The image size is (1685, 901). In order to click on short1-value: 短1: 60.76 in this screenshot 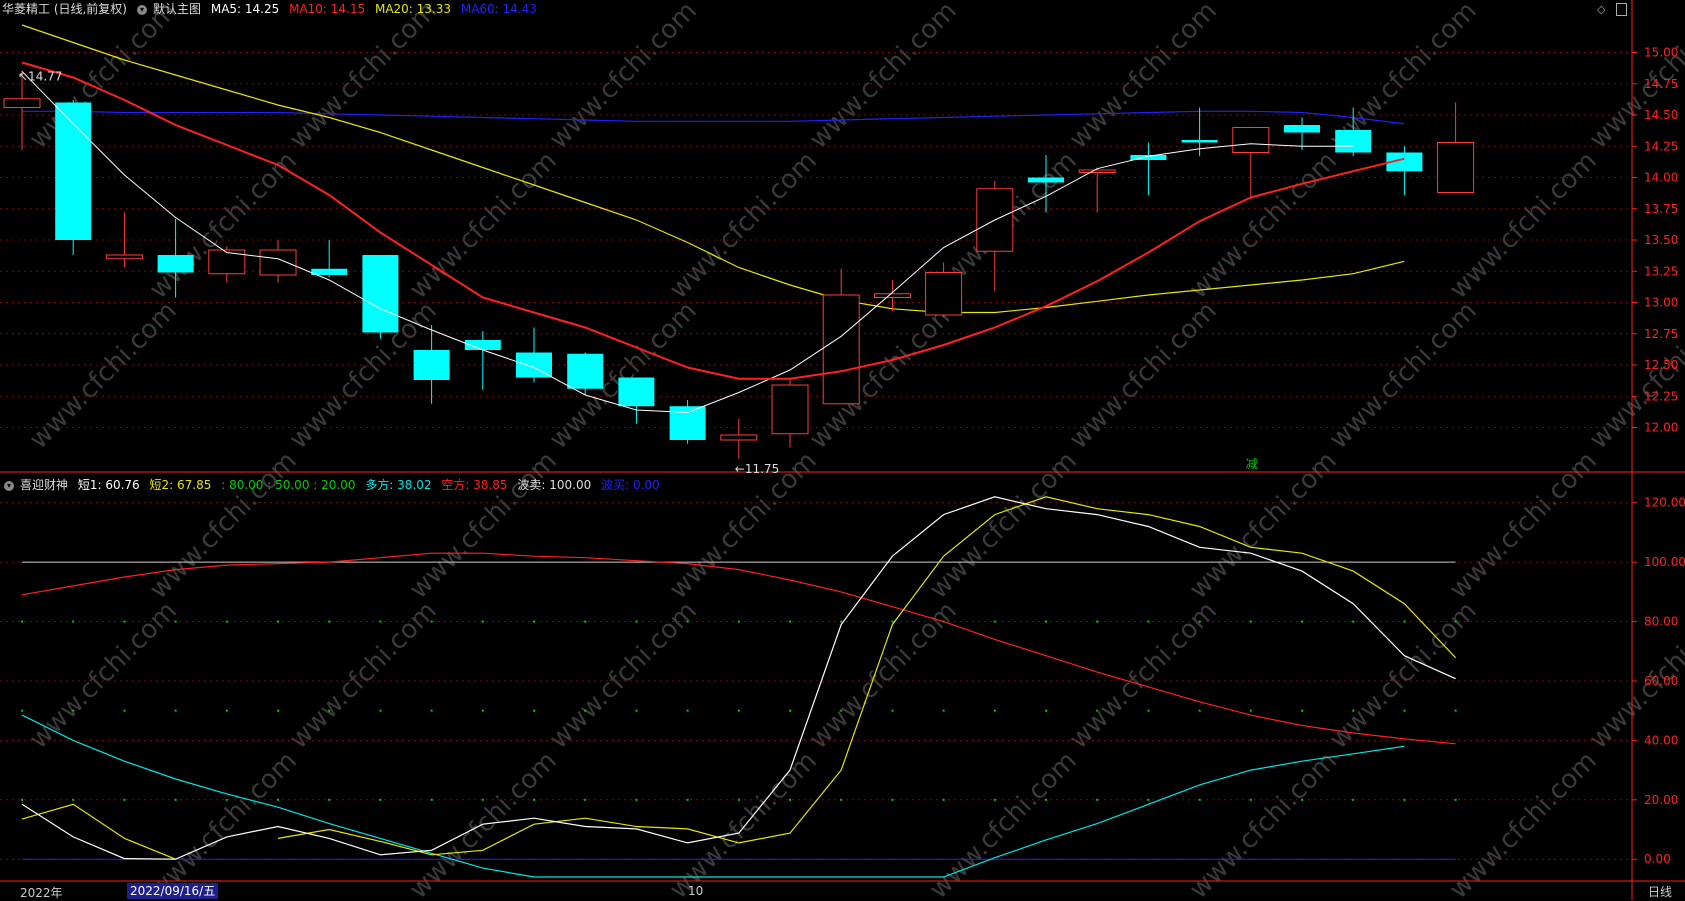, I will do `click(108, 485)`.